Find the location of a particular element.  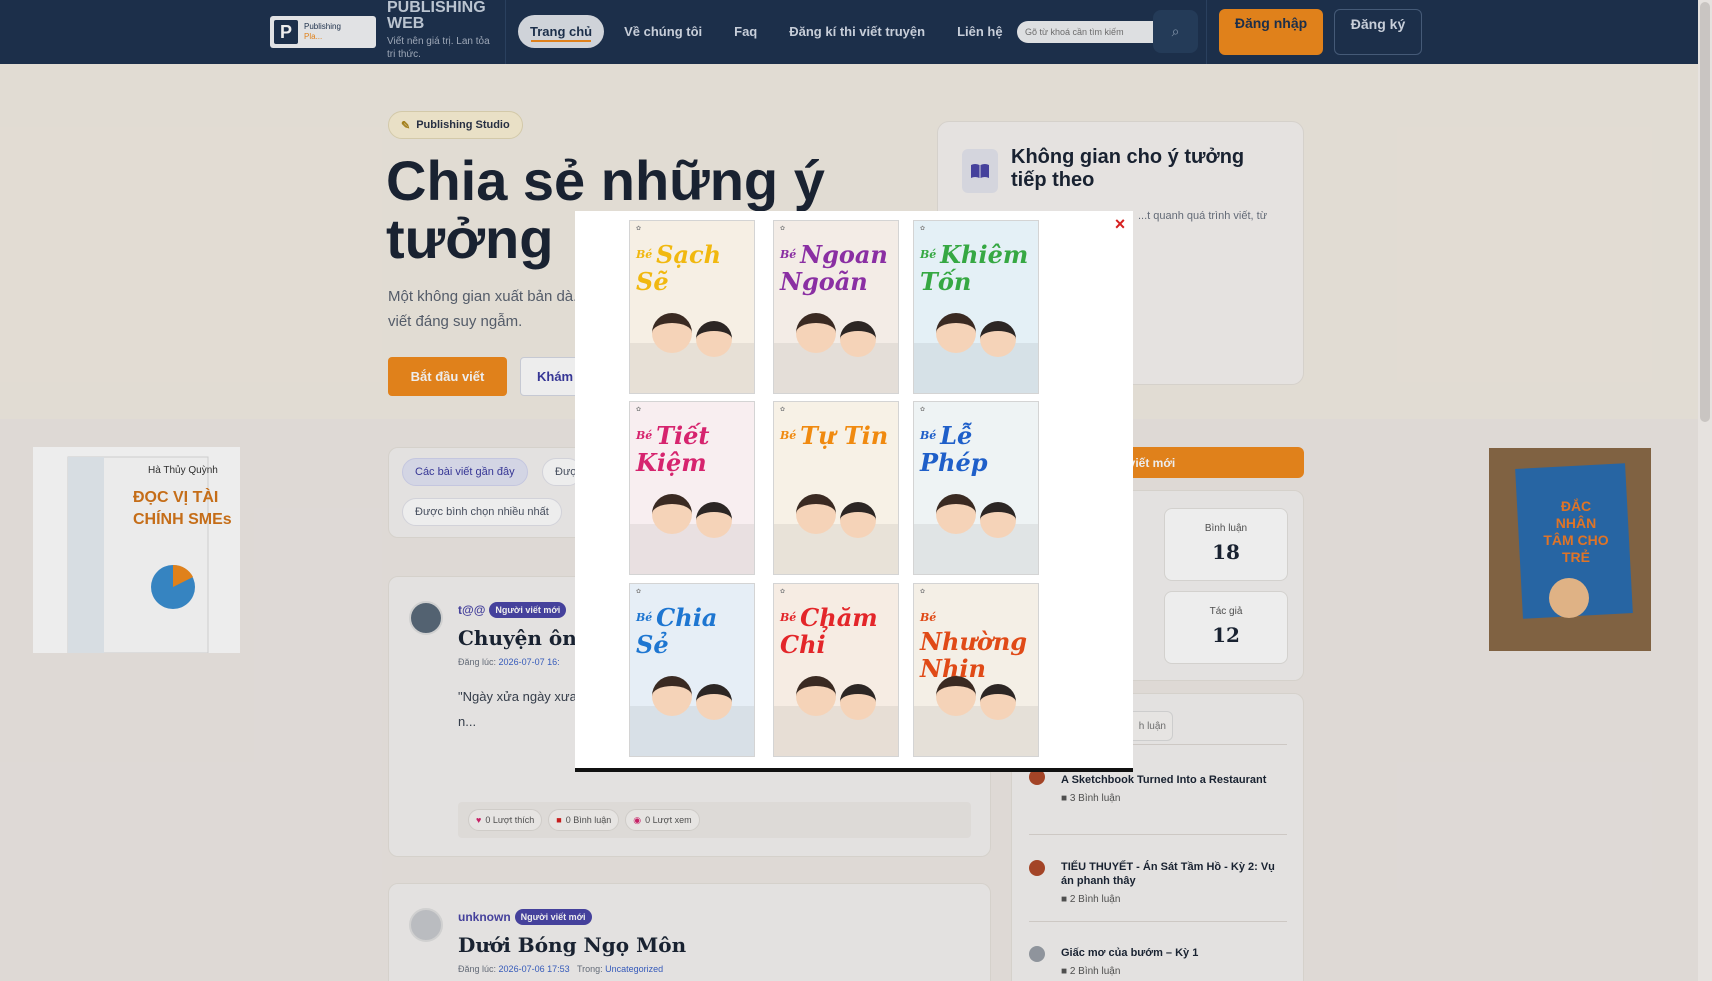

book-title: Bé Sạch Sẽ is located at coordinates (692, 270).